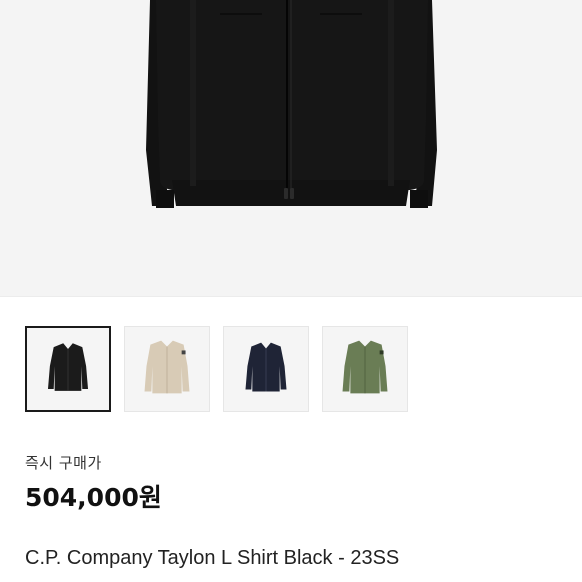  Describe the element at coordinates (93, 497) in the screenshot. I see `price-value: 504,000원` at that location.